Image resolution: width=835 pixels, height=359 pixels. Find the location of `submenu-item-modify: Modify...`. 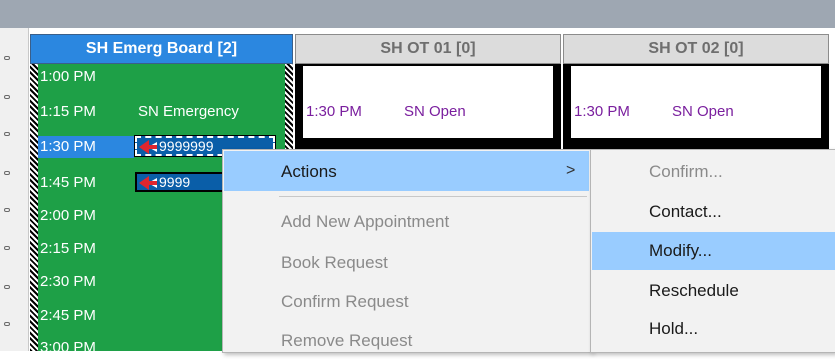

submenu-item-modify: Modify... is located at coordinates (680, 251).